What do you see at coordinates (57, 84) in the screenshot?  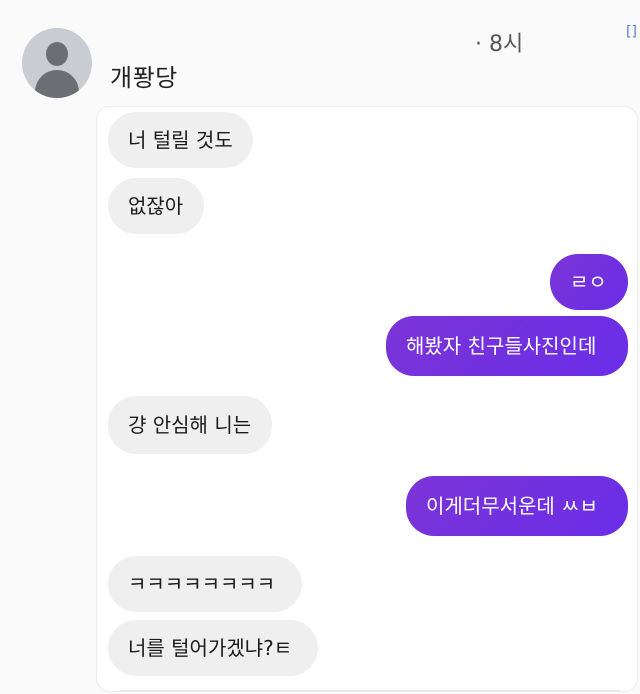 I see `profile-body-icon` at bounding box center [57, 84].